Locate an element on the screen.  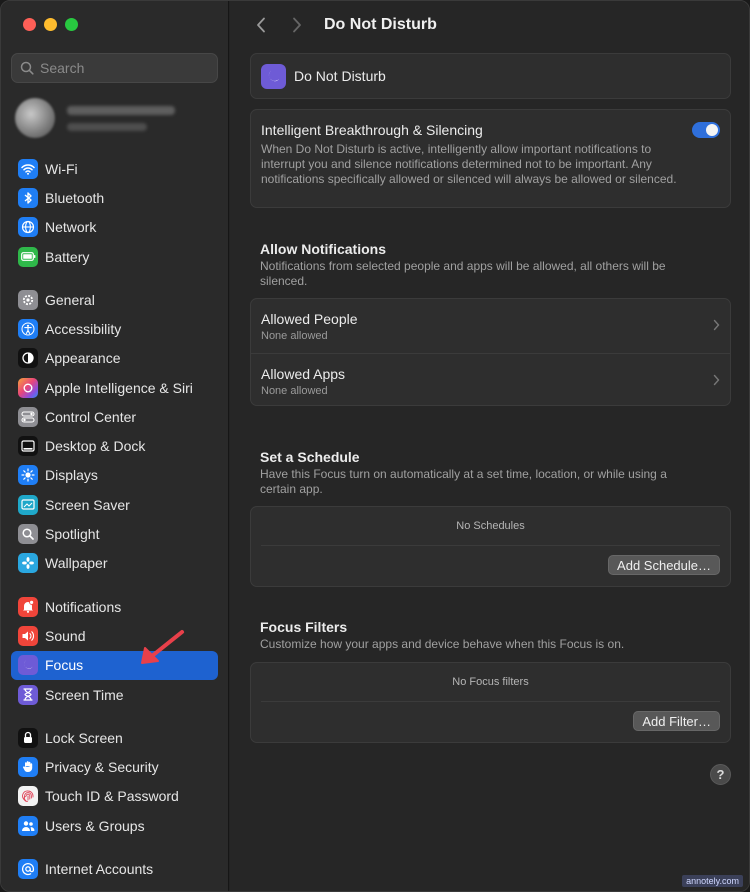
account-name-redacted is located at coordinates (121, 118).